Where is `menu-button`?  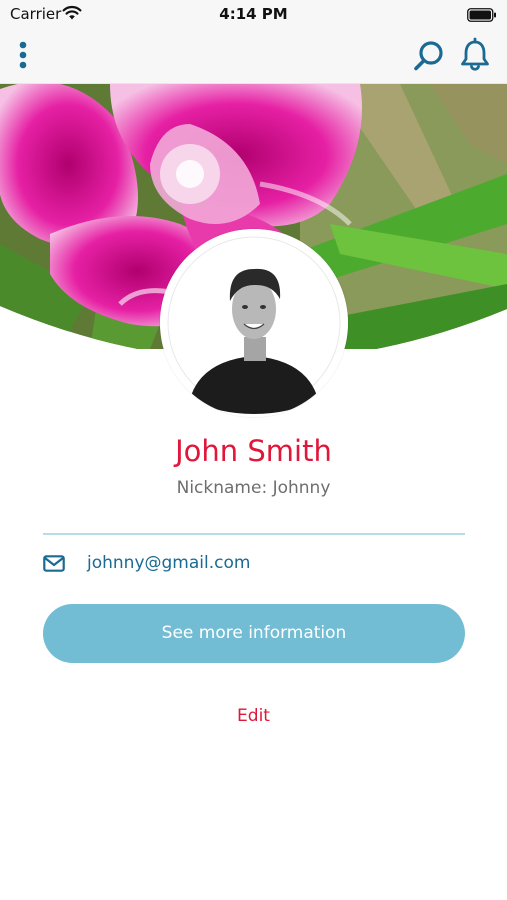 menu-button is located at coordinates (23, 56).